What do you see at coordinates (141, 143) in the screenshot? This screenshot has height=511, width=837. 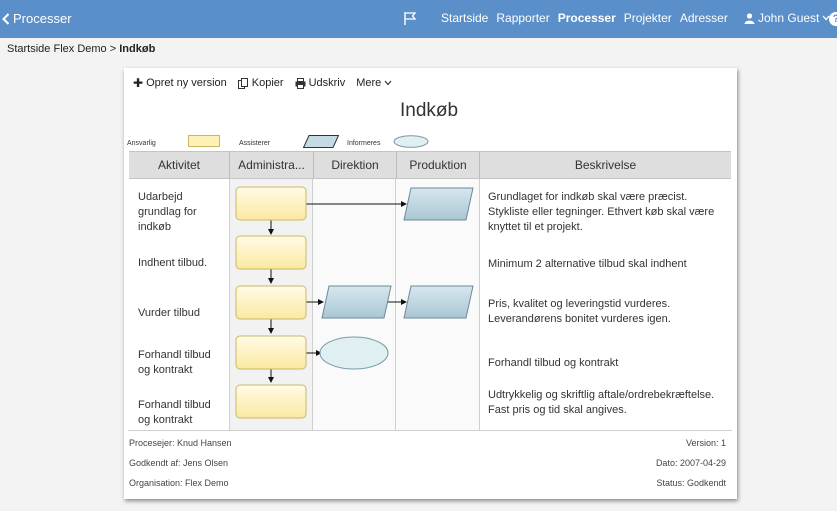 I see `legend-responsible-label: Ansvarlig` at bounding box center [141, 143].